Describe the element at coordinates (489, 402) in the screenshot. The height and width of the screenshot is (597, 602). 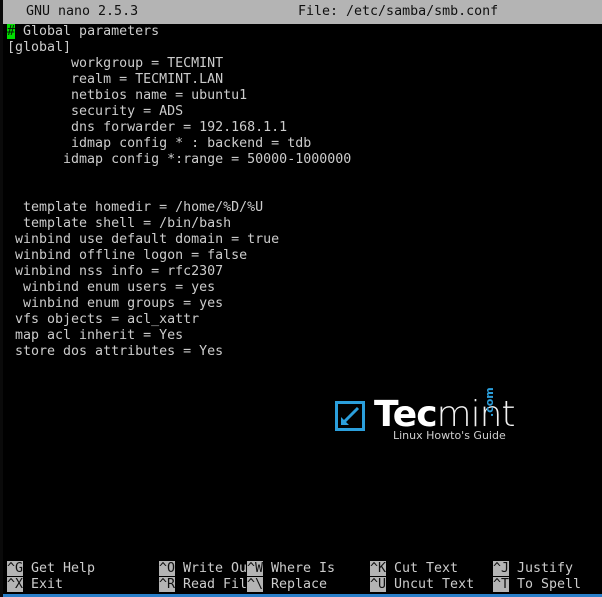
I see `tecmint-tld-label: .com` at that location.